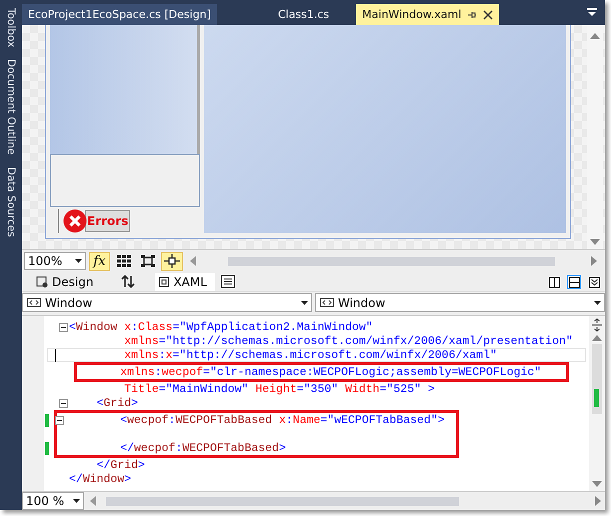 The height and width of the screenshot is (516, 611). I want to click on member-dropdown: Window, so click(460, 302).